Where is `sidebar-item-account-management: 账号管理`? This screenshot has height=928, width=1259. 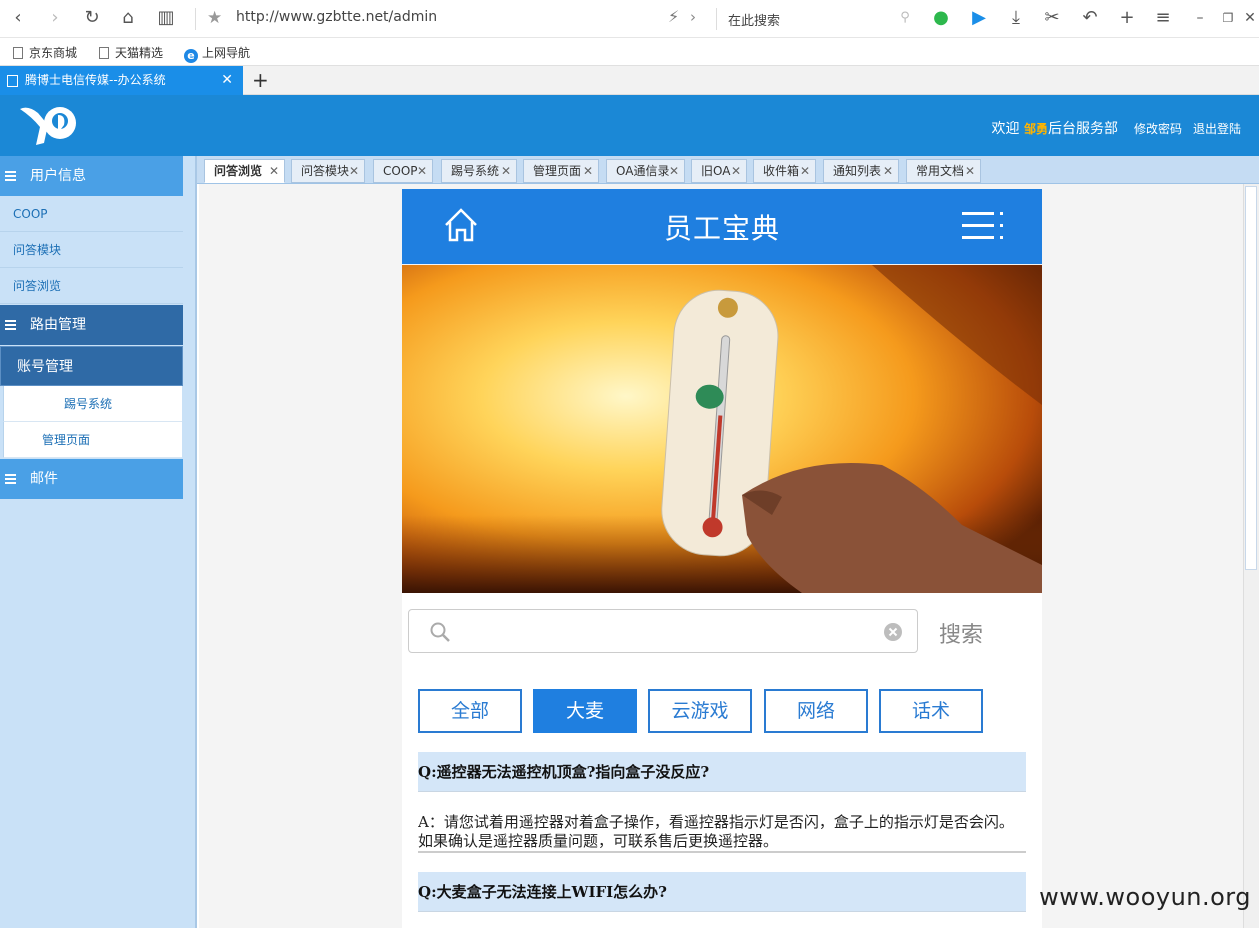
sidebar-item-account-management: 账号管理 is located at coordinates (91, 366).